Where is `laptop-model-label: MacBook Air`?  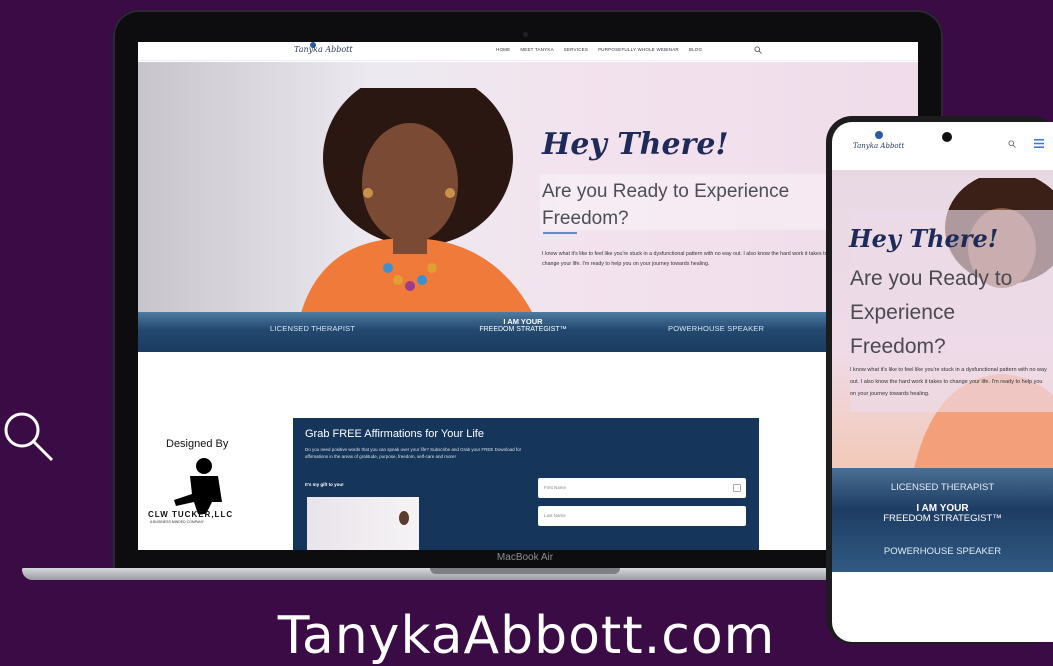 laptop-model-label: MacBook Air is located at coordinates (525, 557).